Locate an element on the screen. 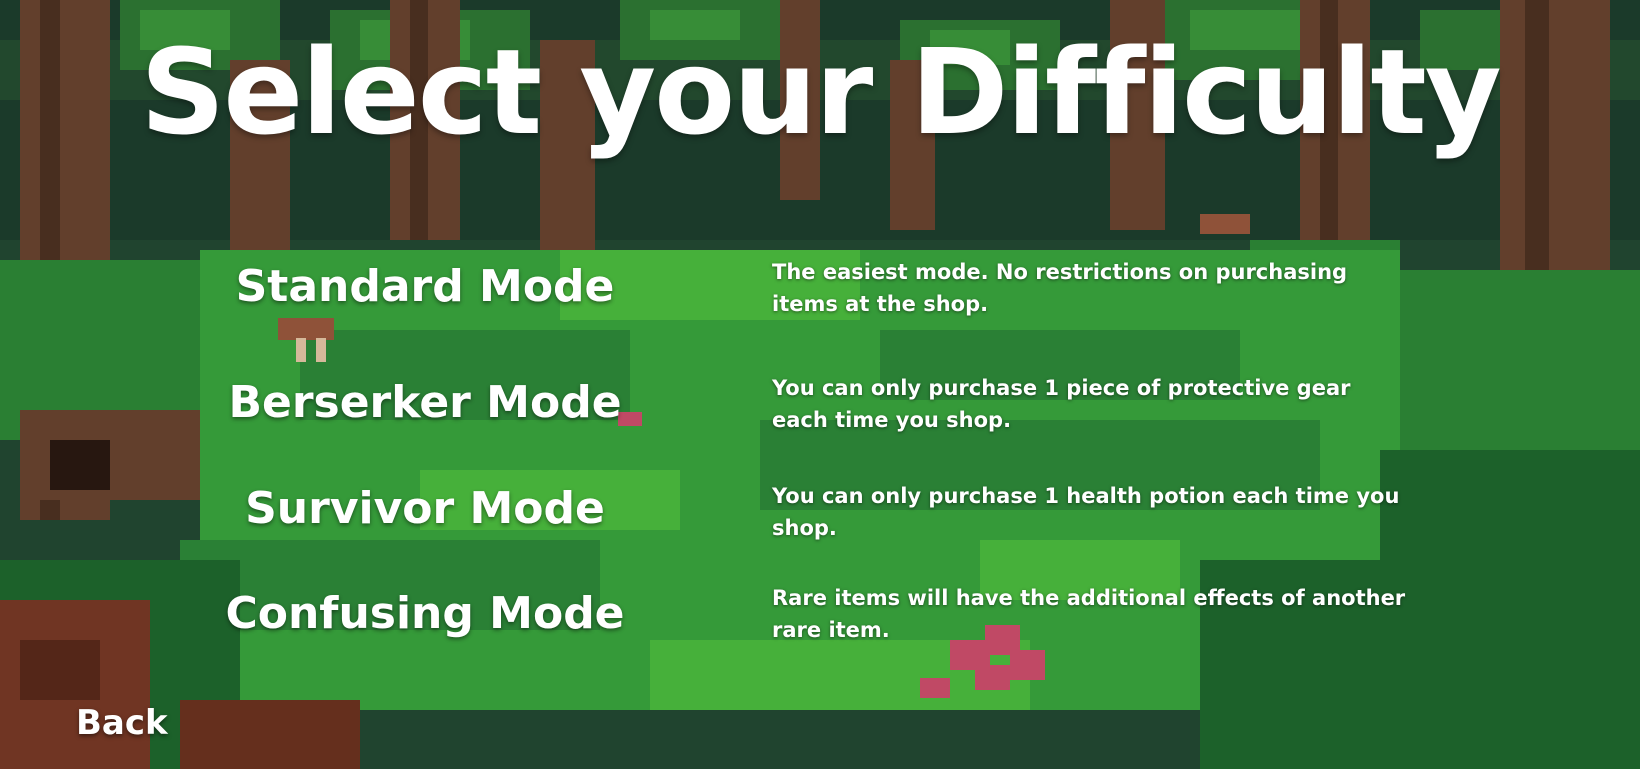  standard-mode-button: Standard Mode is located at coordinates (425, 287).